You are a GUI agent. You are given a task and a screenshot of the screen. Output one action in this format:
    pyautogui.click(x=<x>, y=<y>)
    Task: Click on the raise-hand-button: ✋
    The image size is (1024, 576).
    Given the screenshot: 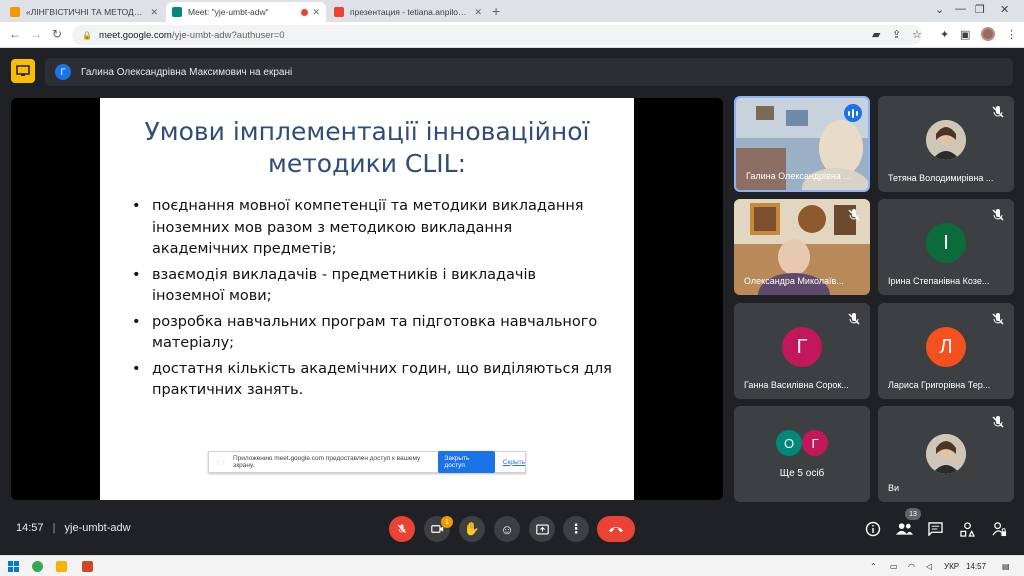 What is the action you would take?
    pyautogui.click(x=472, y=529)
    